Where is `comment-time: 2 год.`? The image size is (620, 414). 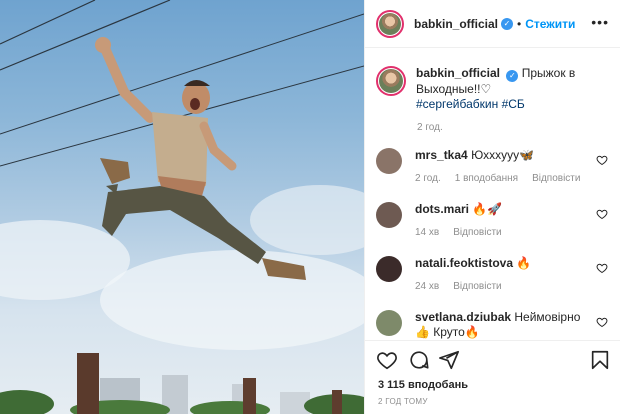
comment-time: 2 год. is located at coordinates (428, 178).